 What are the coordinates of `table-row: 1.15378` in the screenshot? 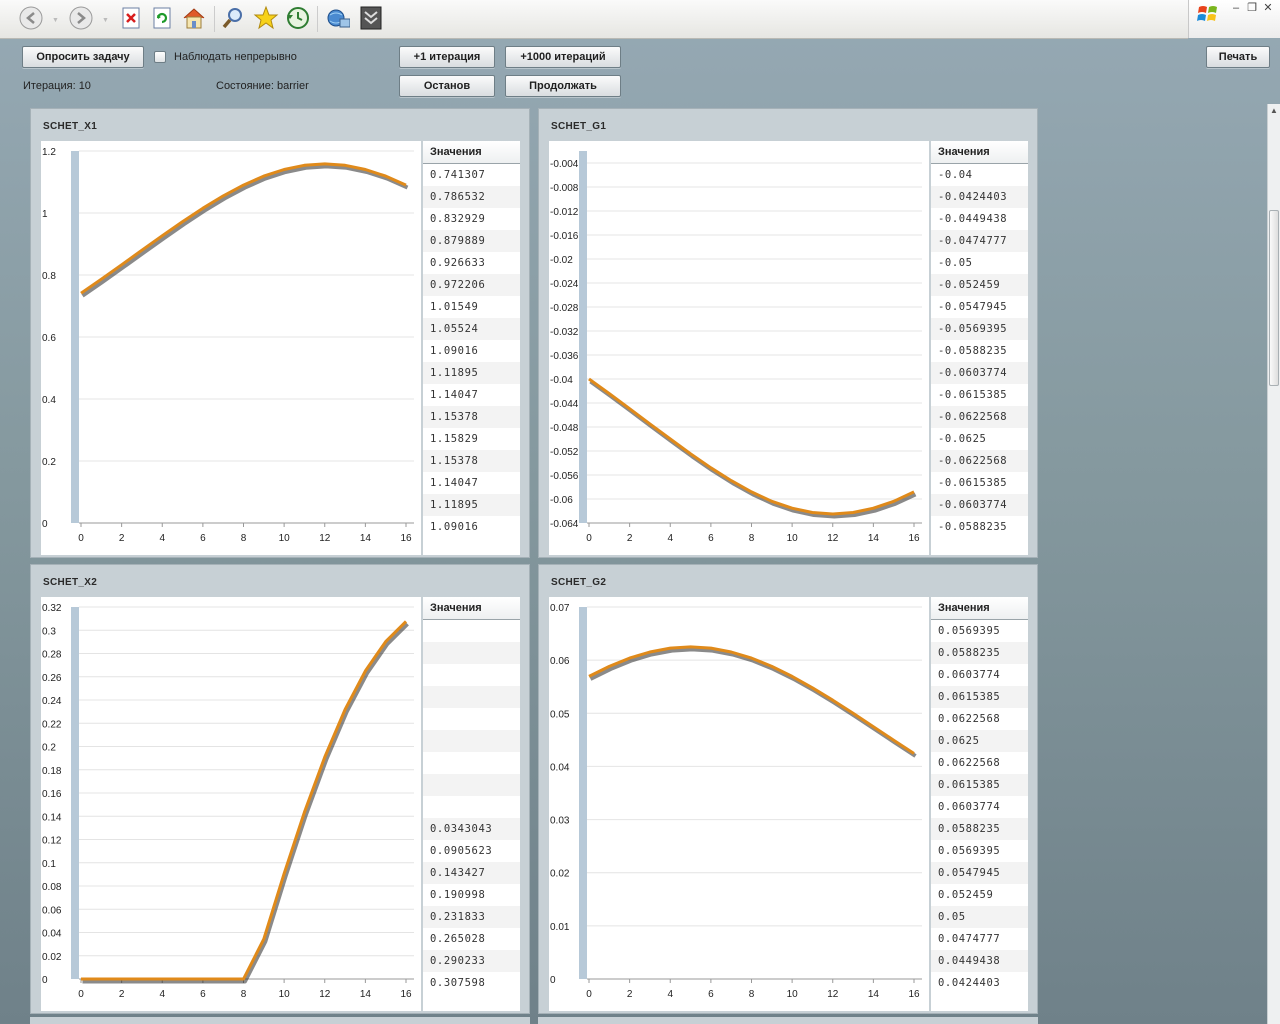 It's located at (471, 417).